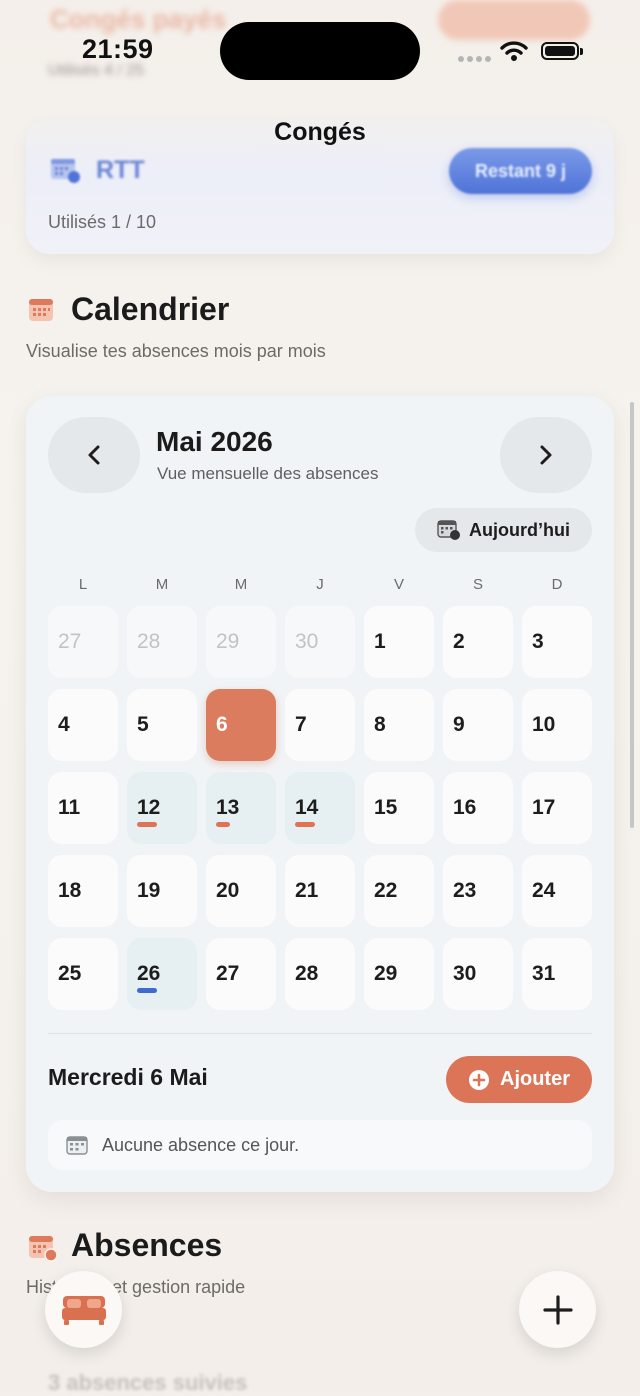 The width and height of the screenshot is (640, 1396). I want to click on plus-icon, so click(557, 1309).